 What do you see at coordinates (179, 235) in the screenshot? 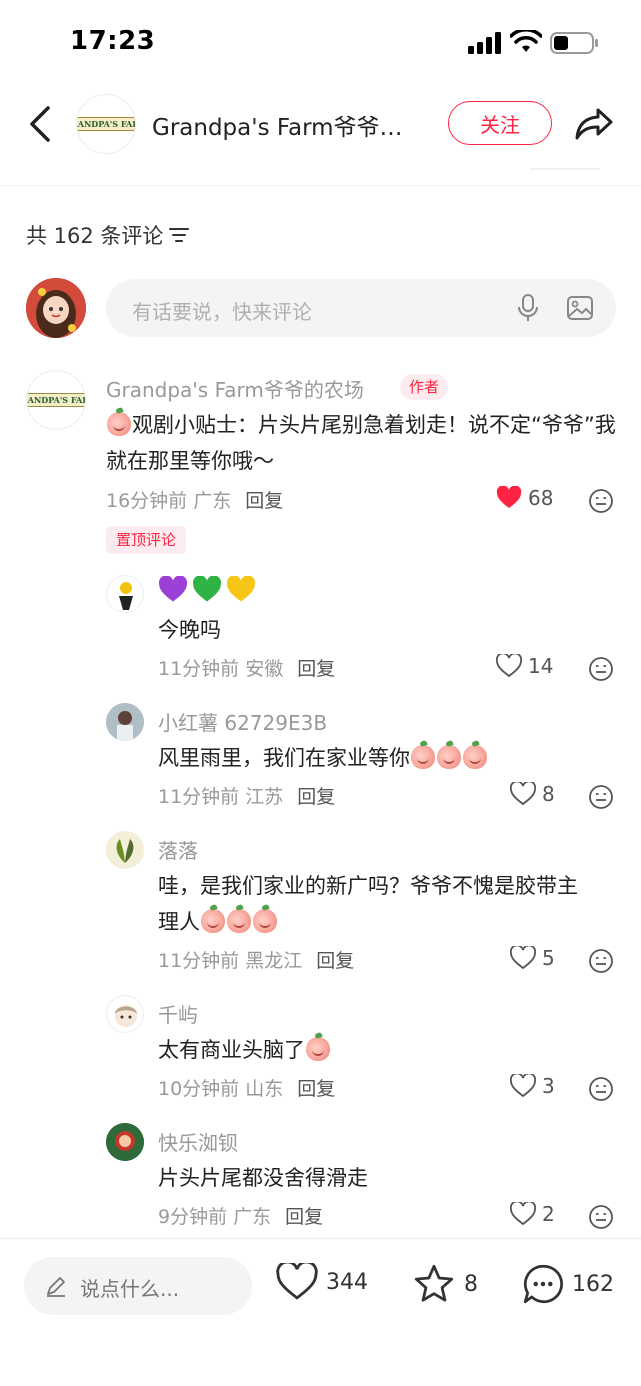
I see `filter-icon` at bounding box center [179, 235].